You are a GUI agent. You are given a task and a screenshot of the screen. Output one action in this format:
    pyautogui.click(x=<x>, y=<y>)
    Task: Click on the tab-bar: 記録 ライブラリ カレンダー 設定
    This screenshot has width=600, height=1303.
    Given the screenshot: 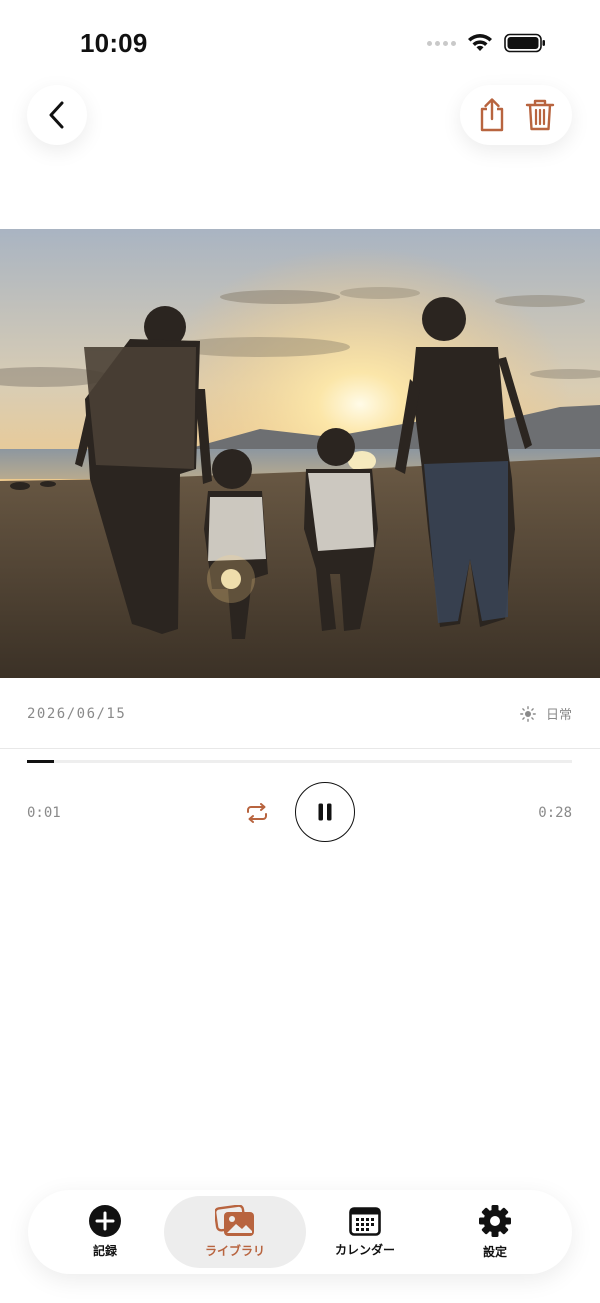 What is the action you would take?
    pyautogui.click(x=300, y=1232)
    